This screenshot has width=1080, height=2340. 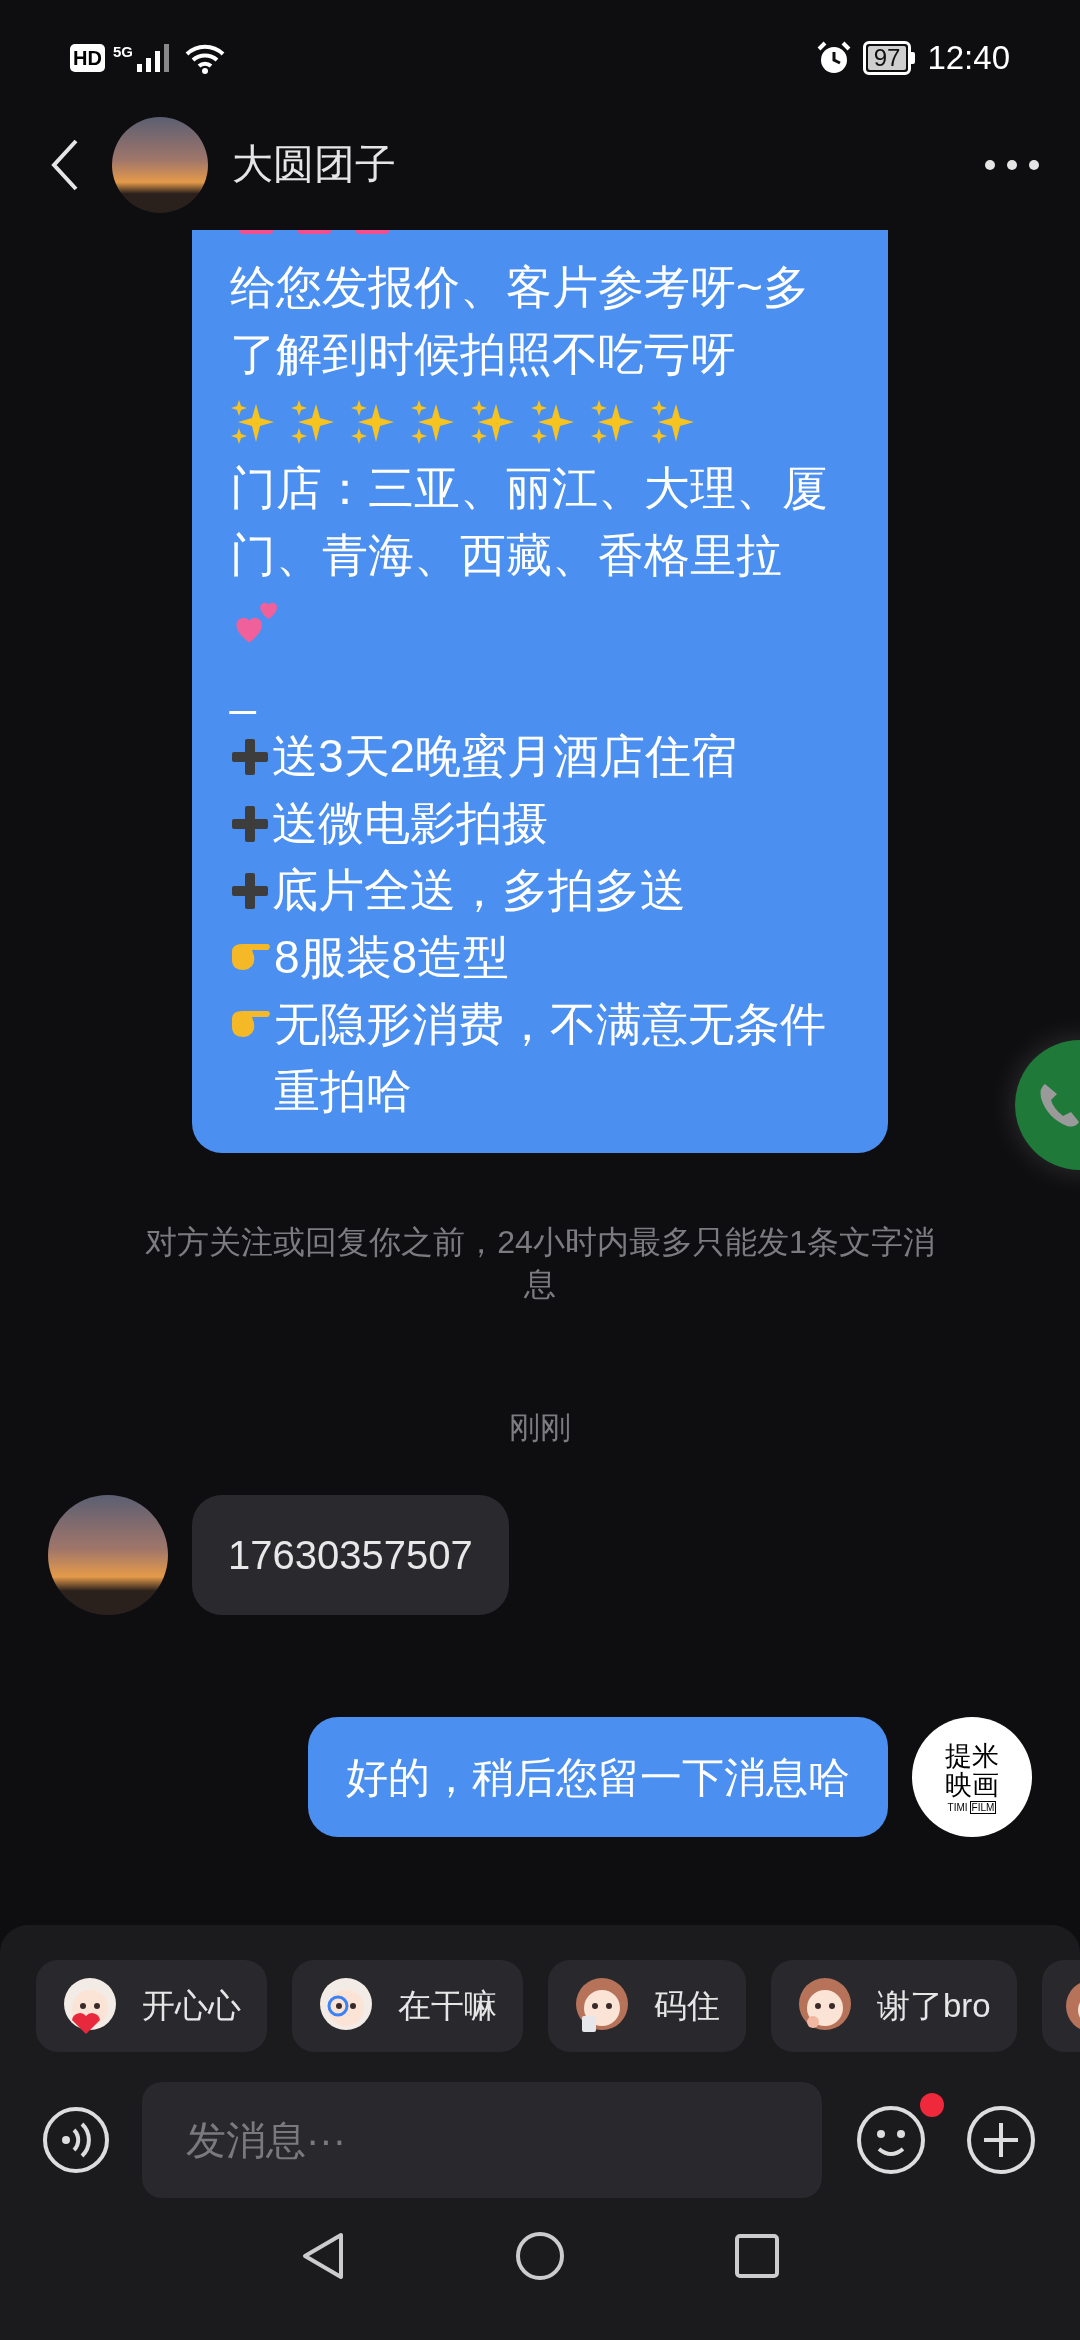 What do you see at coordinates (479, 890) in the screenshot?
I see `message-text: 底片全送，多拍多送` at bounding box center [479, 890].